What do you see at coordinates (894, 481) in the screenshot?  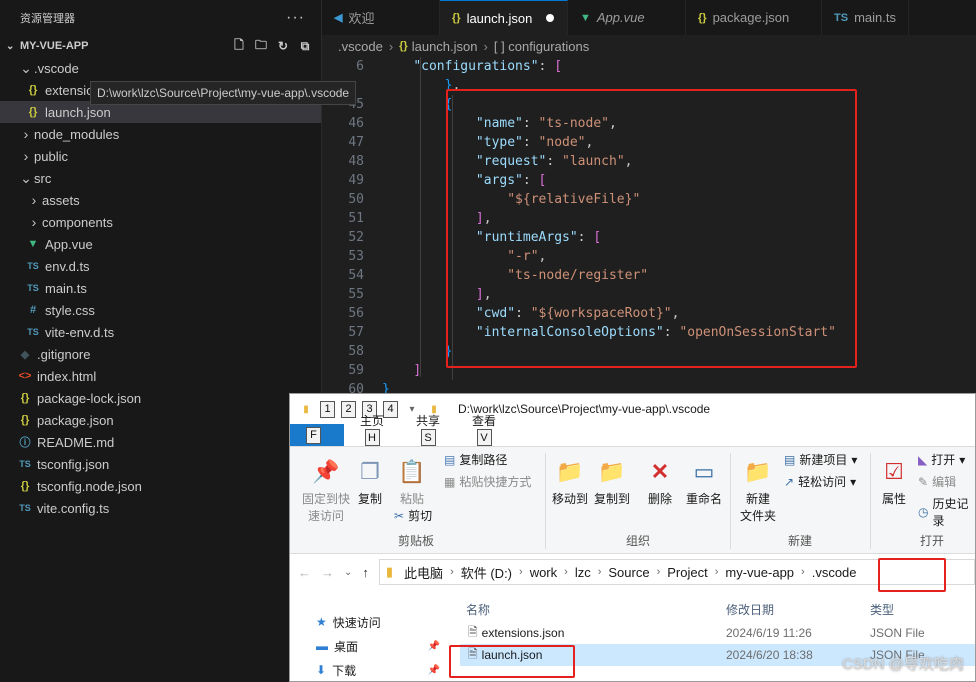 I see `properties-button: ☑ 属性` at bounding box center [894, 481].